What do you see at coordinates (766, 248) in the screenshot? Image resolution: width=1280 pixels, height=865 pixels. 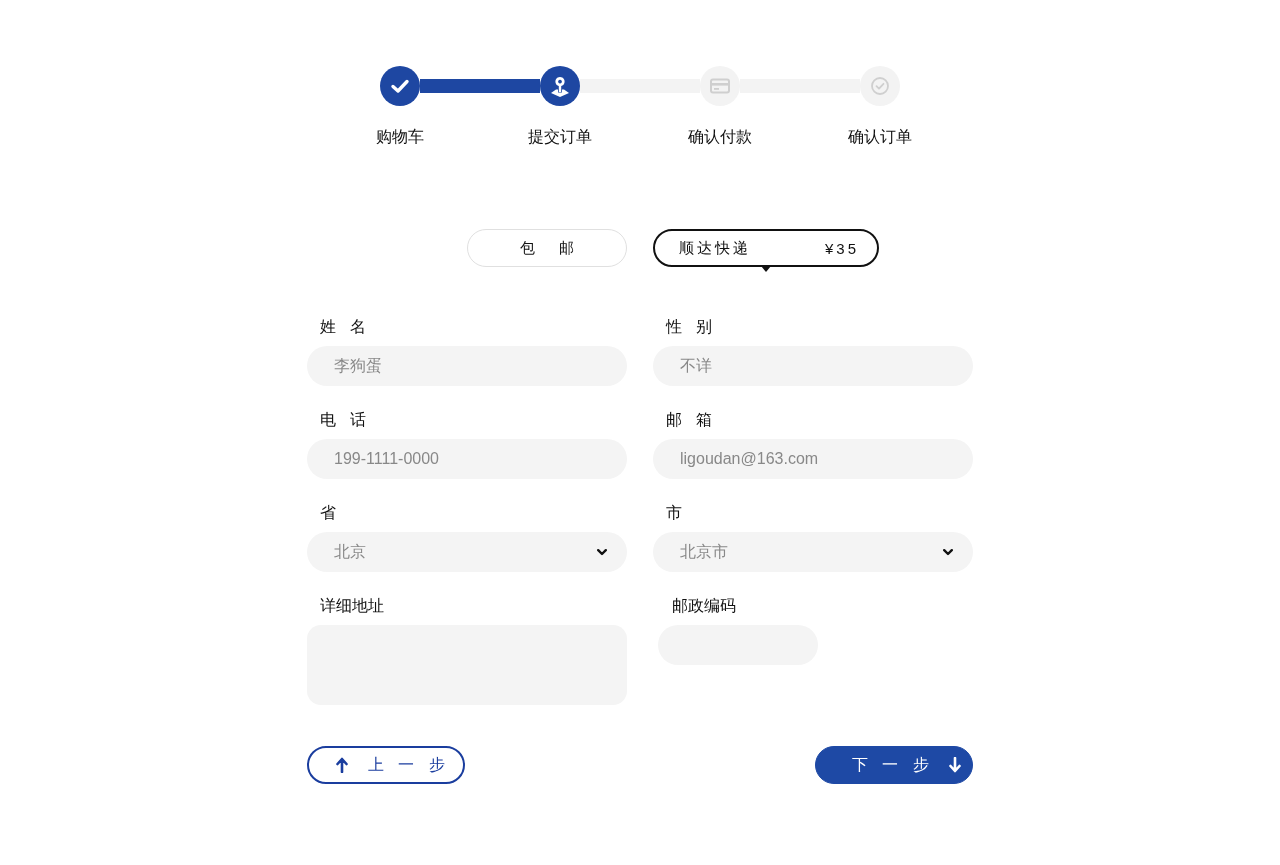 I see `shipping-option: 顺达快递 ¥35` at bounding box center [766, 248].